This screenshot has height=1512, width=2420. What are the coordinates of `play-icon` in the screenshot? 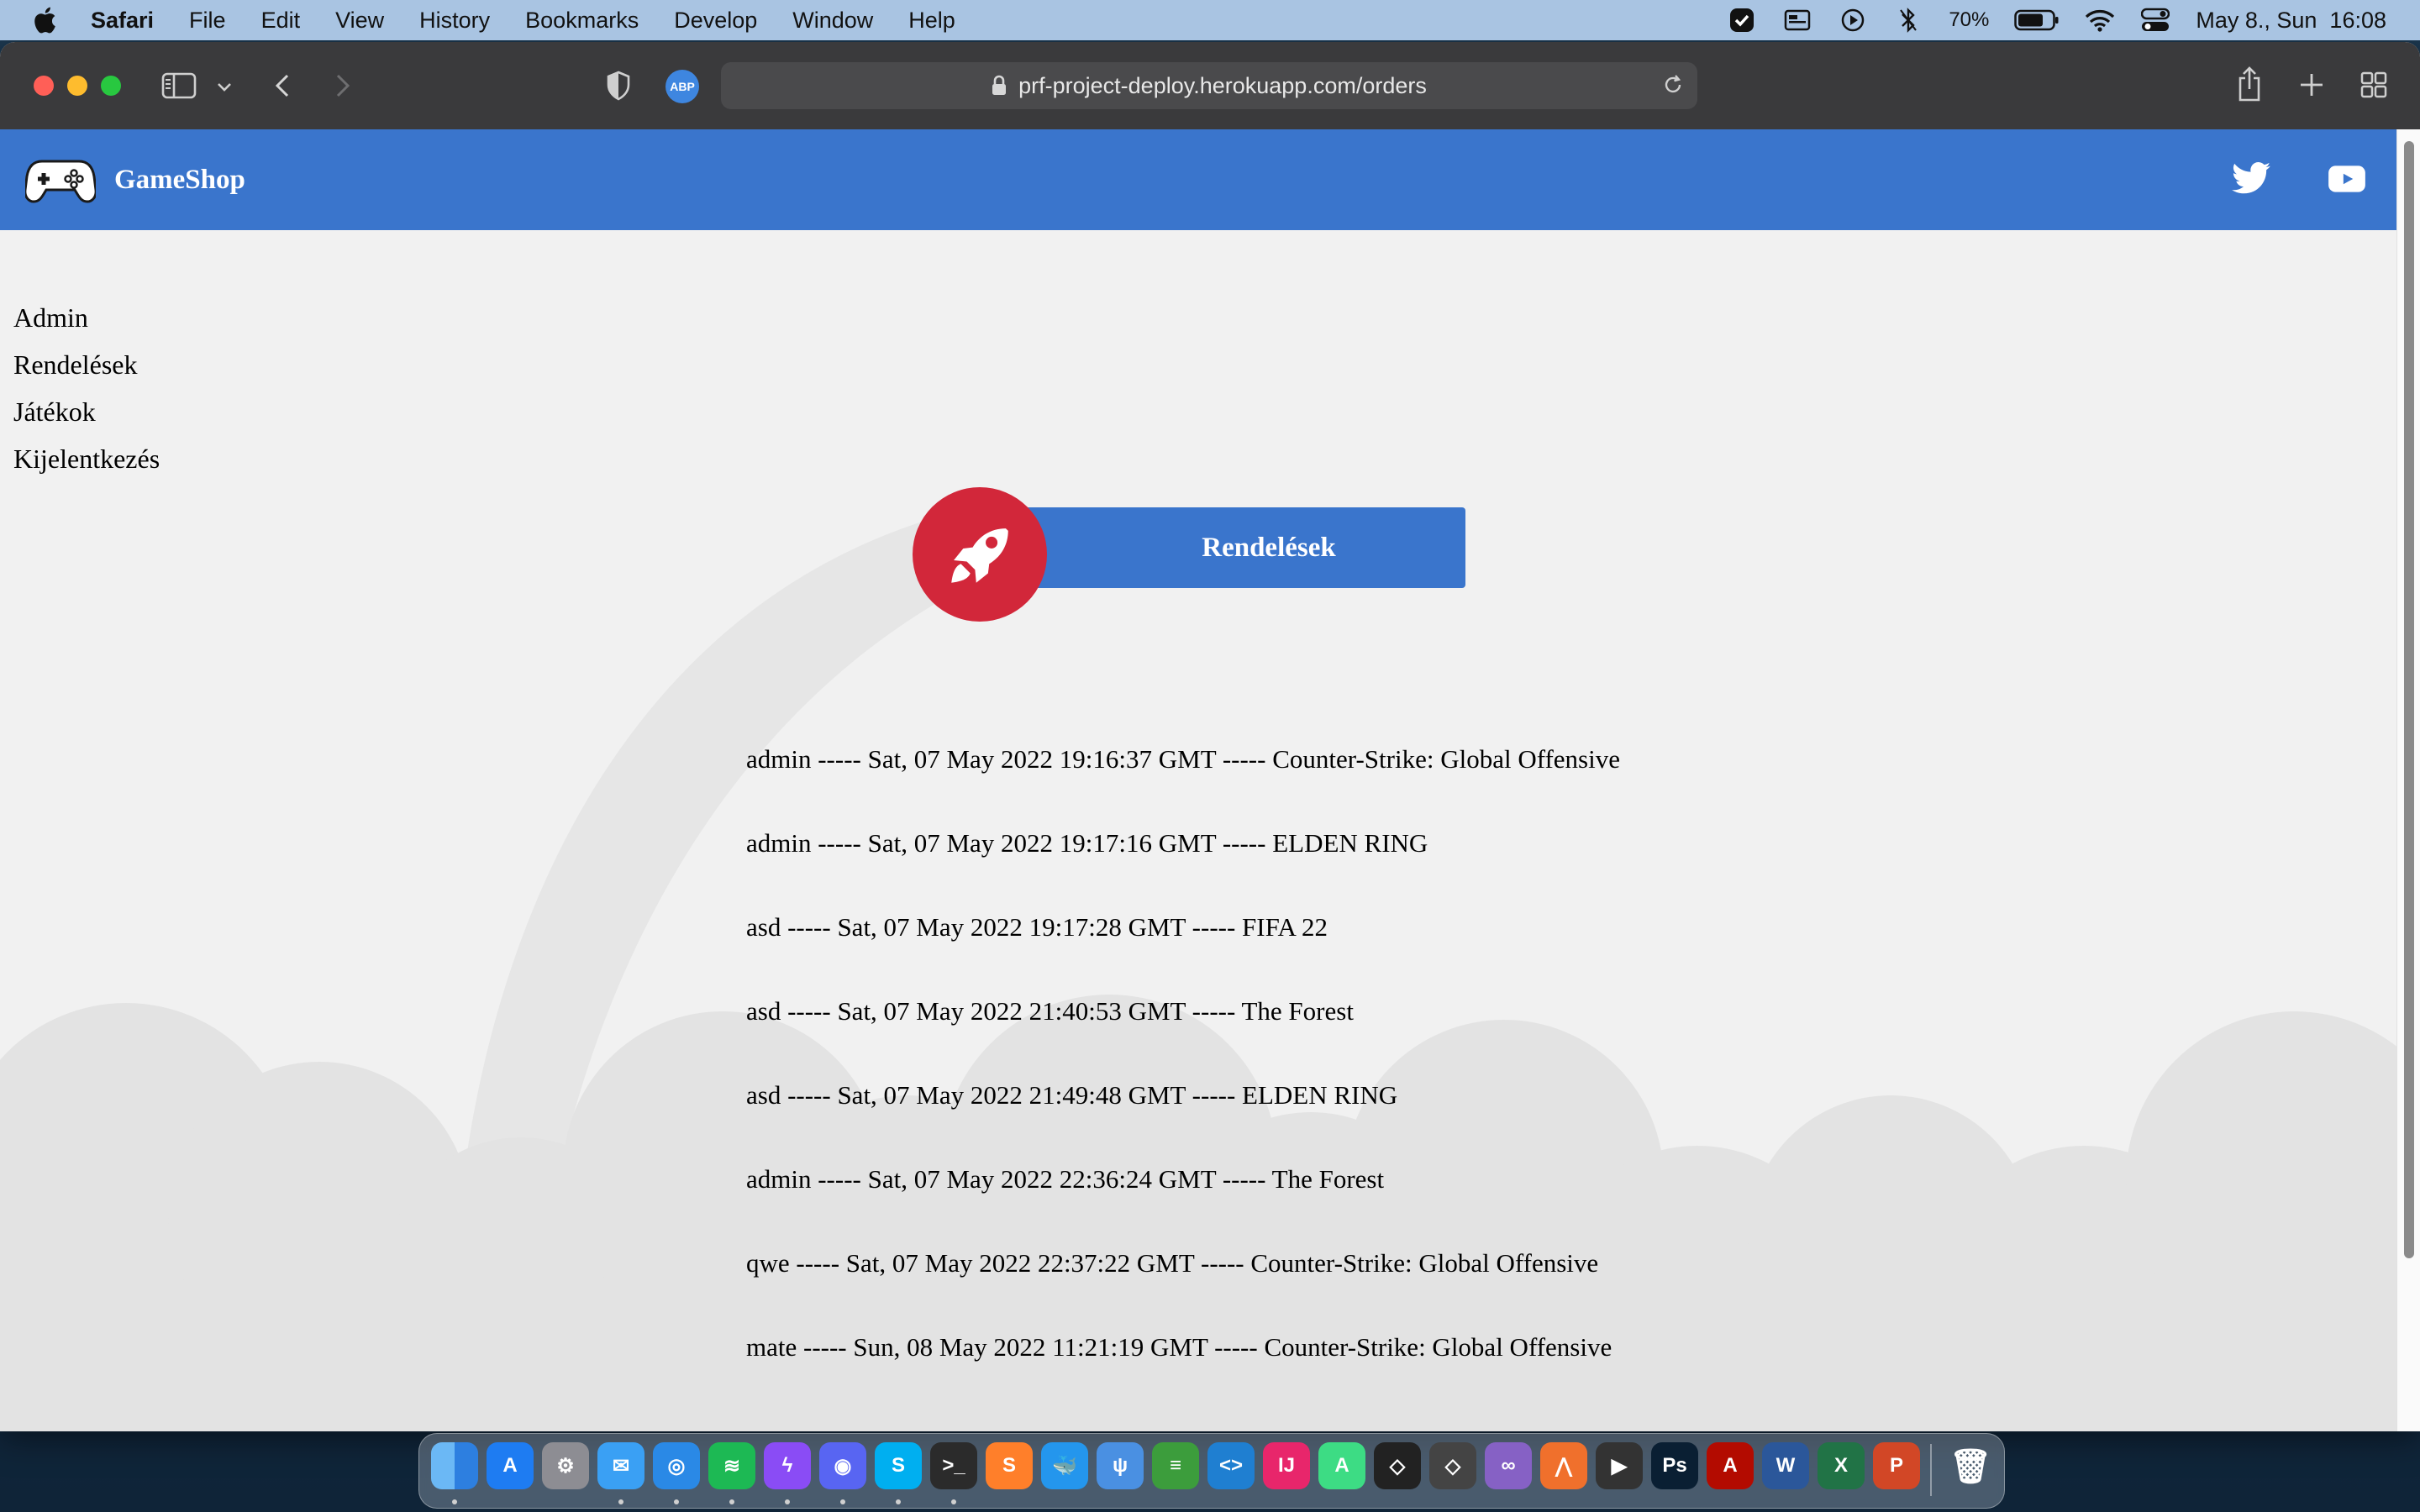 It's located at (1853, 20).